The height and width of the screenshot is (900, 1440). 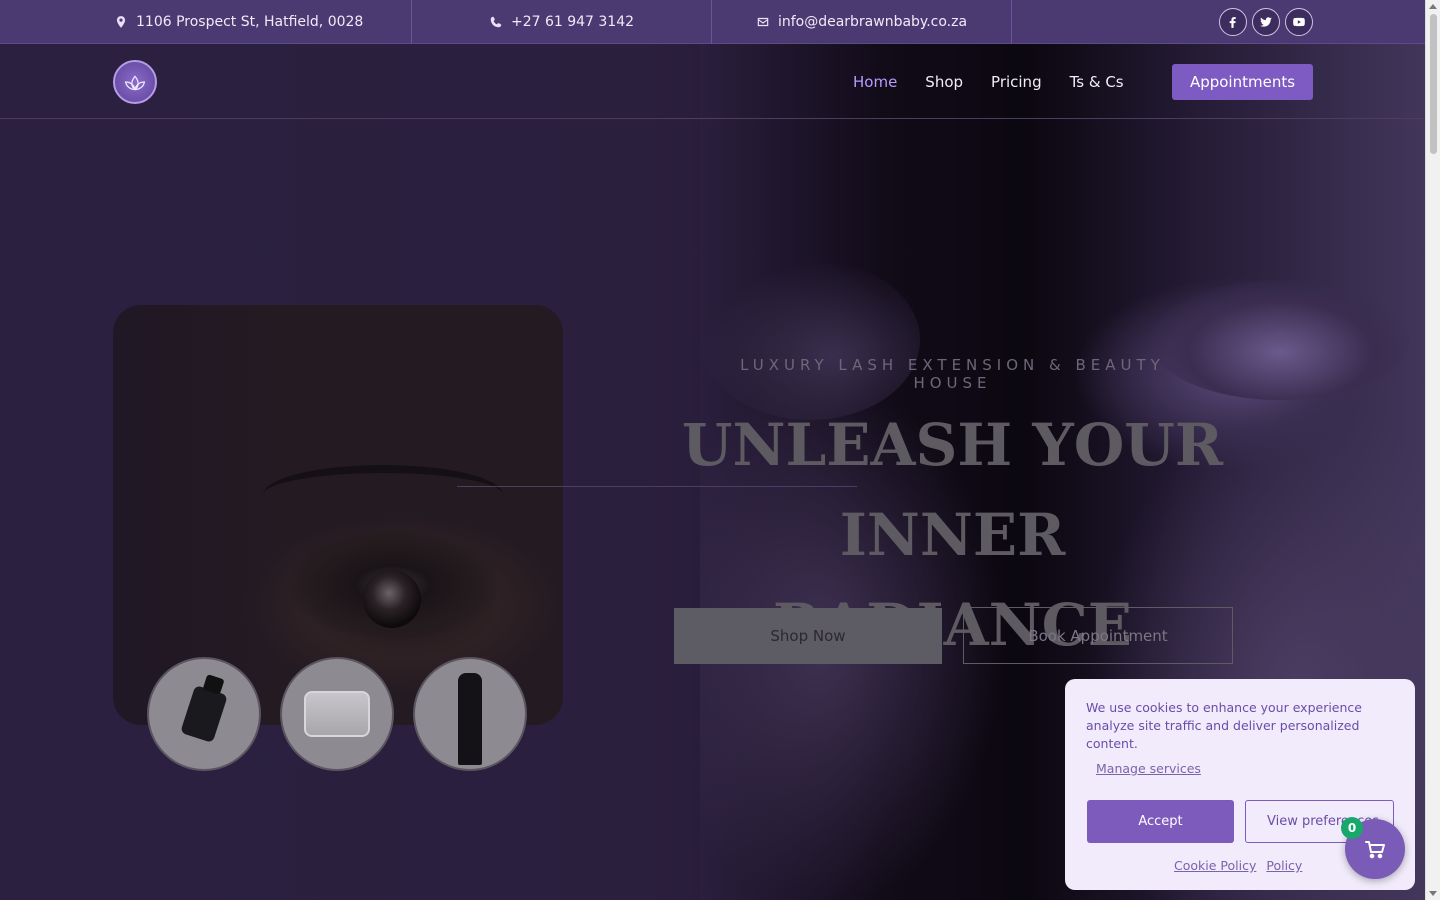 I want to click on product-thumb-cleanser, so click(x=470, y=714).